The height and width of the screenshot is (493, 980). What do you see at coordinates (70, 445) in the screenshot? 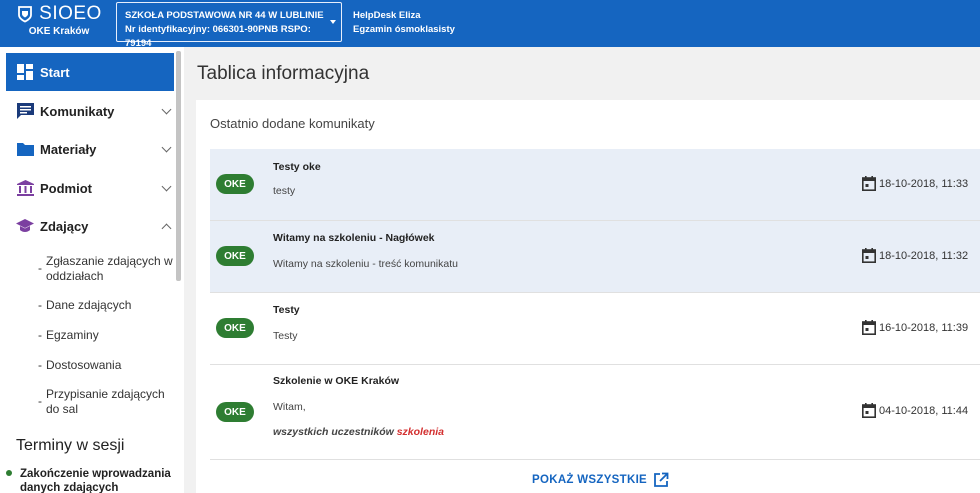
I see `section-title-terminy: Terminy w sesji` at bounding box center [70, 445].